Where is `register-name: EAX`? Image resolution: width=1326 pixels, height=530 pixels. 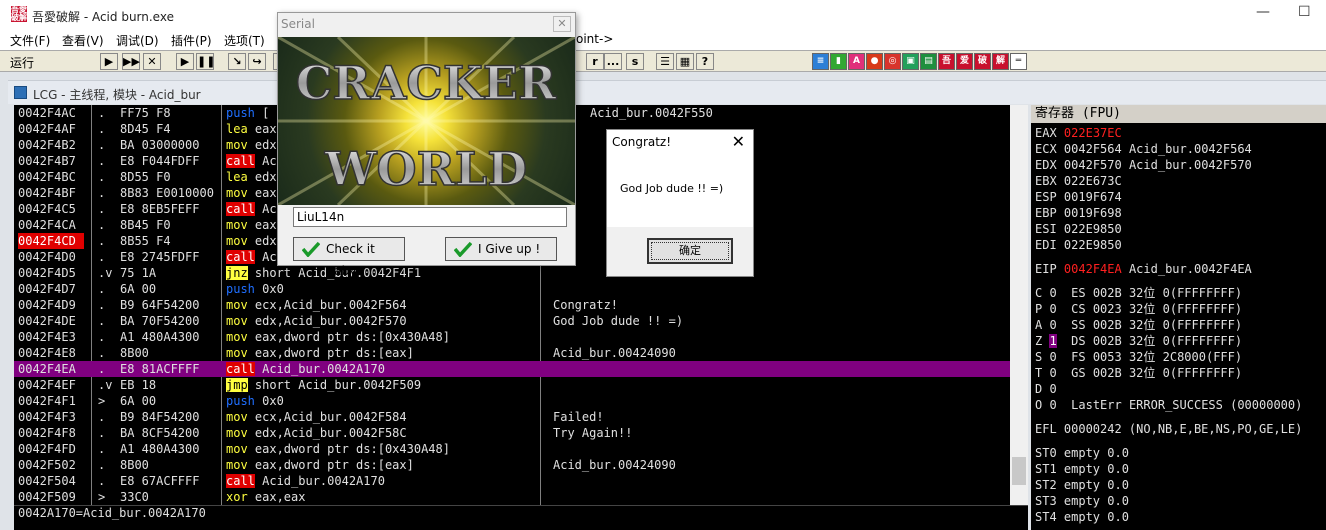
register-name: EAX is located at coordinates (1046, 133).